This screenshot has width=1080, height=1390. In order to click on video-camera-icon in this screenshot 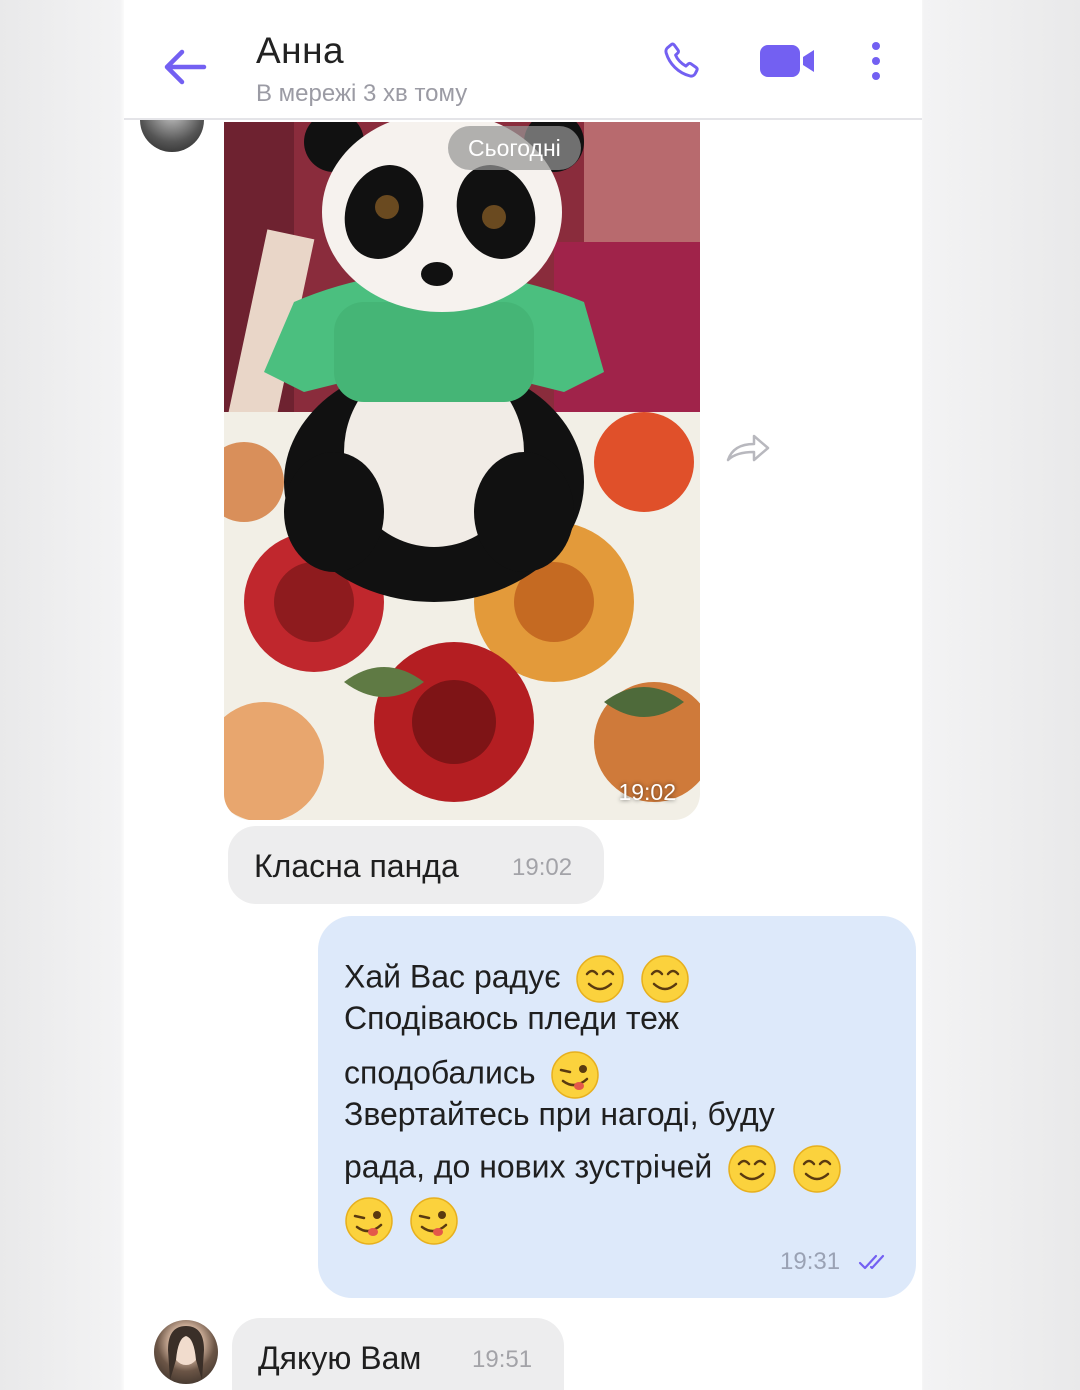, I will do `click(787, 61)`.